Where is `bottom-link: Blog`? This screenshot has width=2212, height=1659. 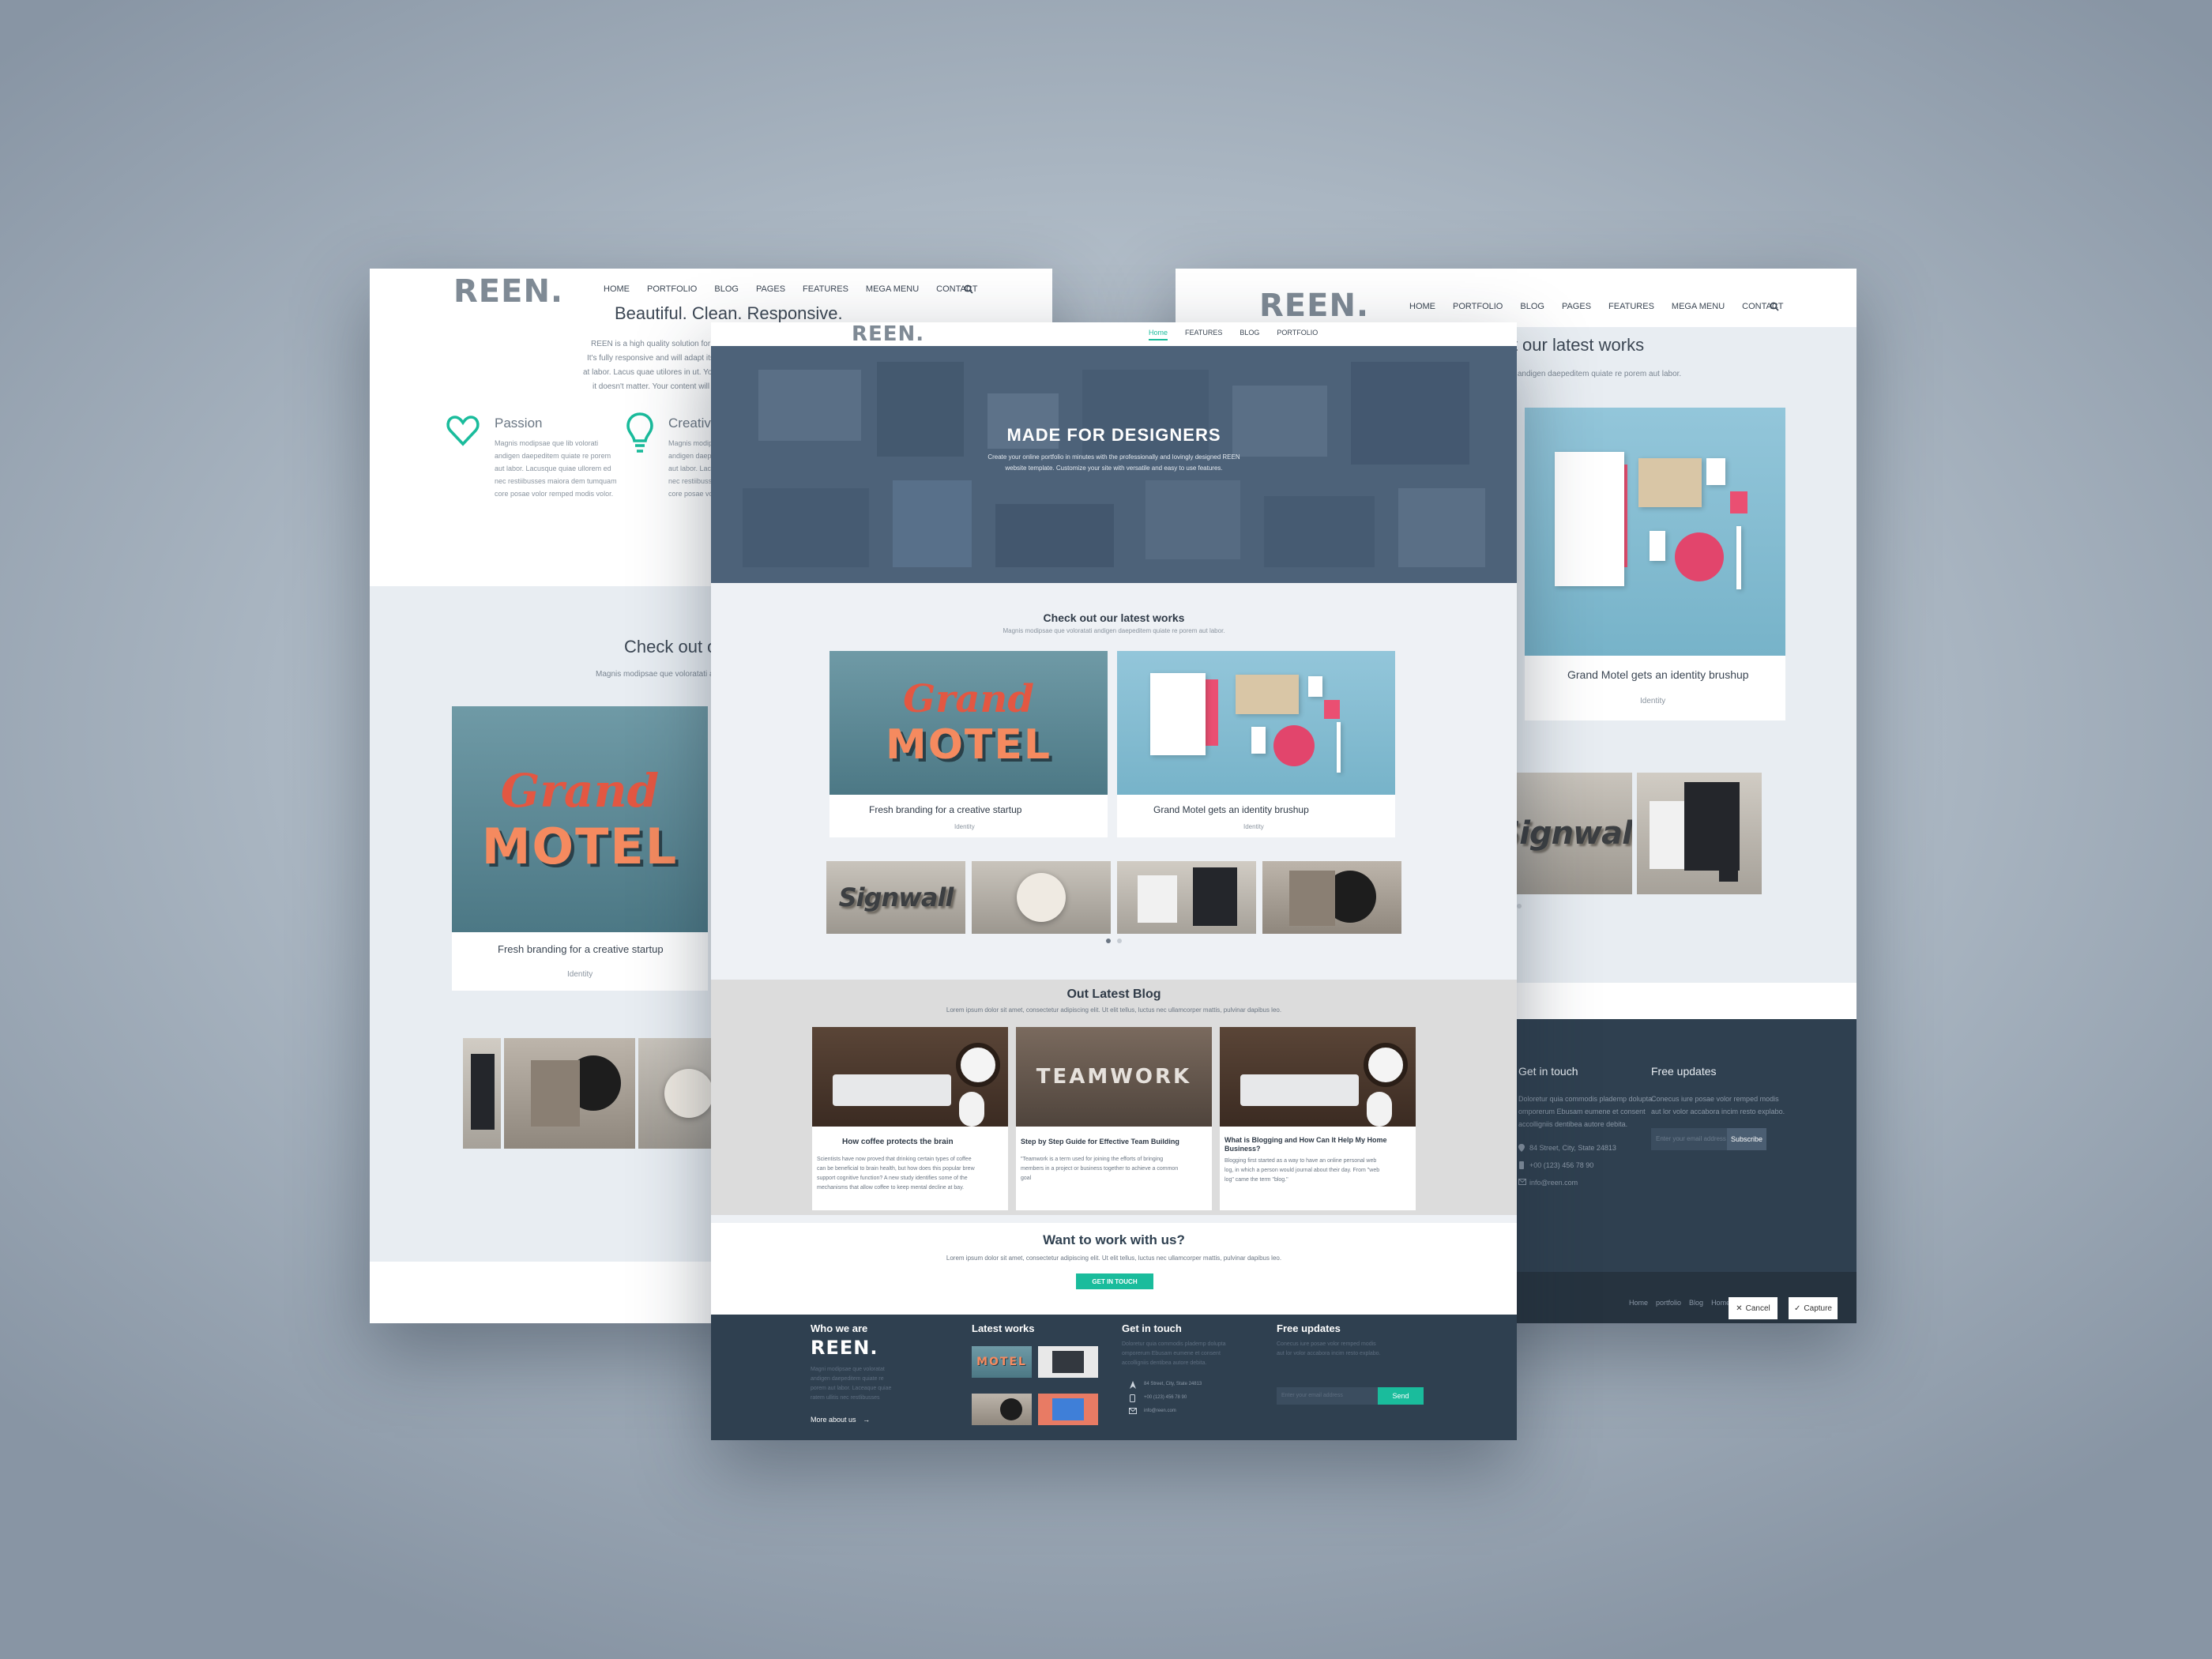 bottom-link: Blog is located at coordinates (1696, 1303).